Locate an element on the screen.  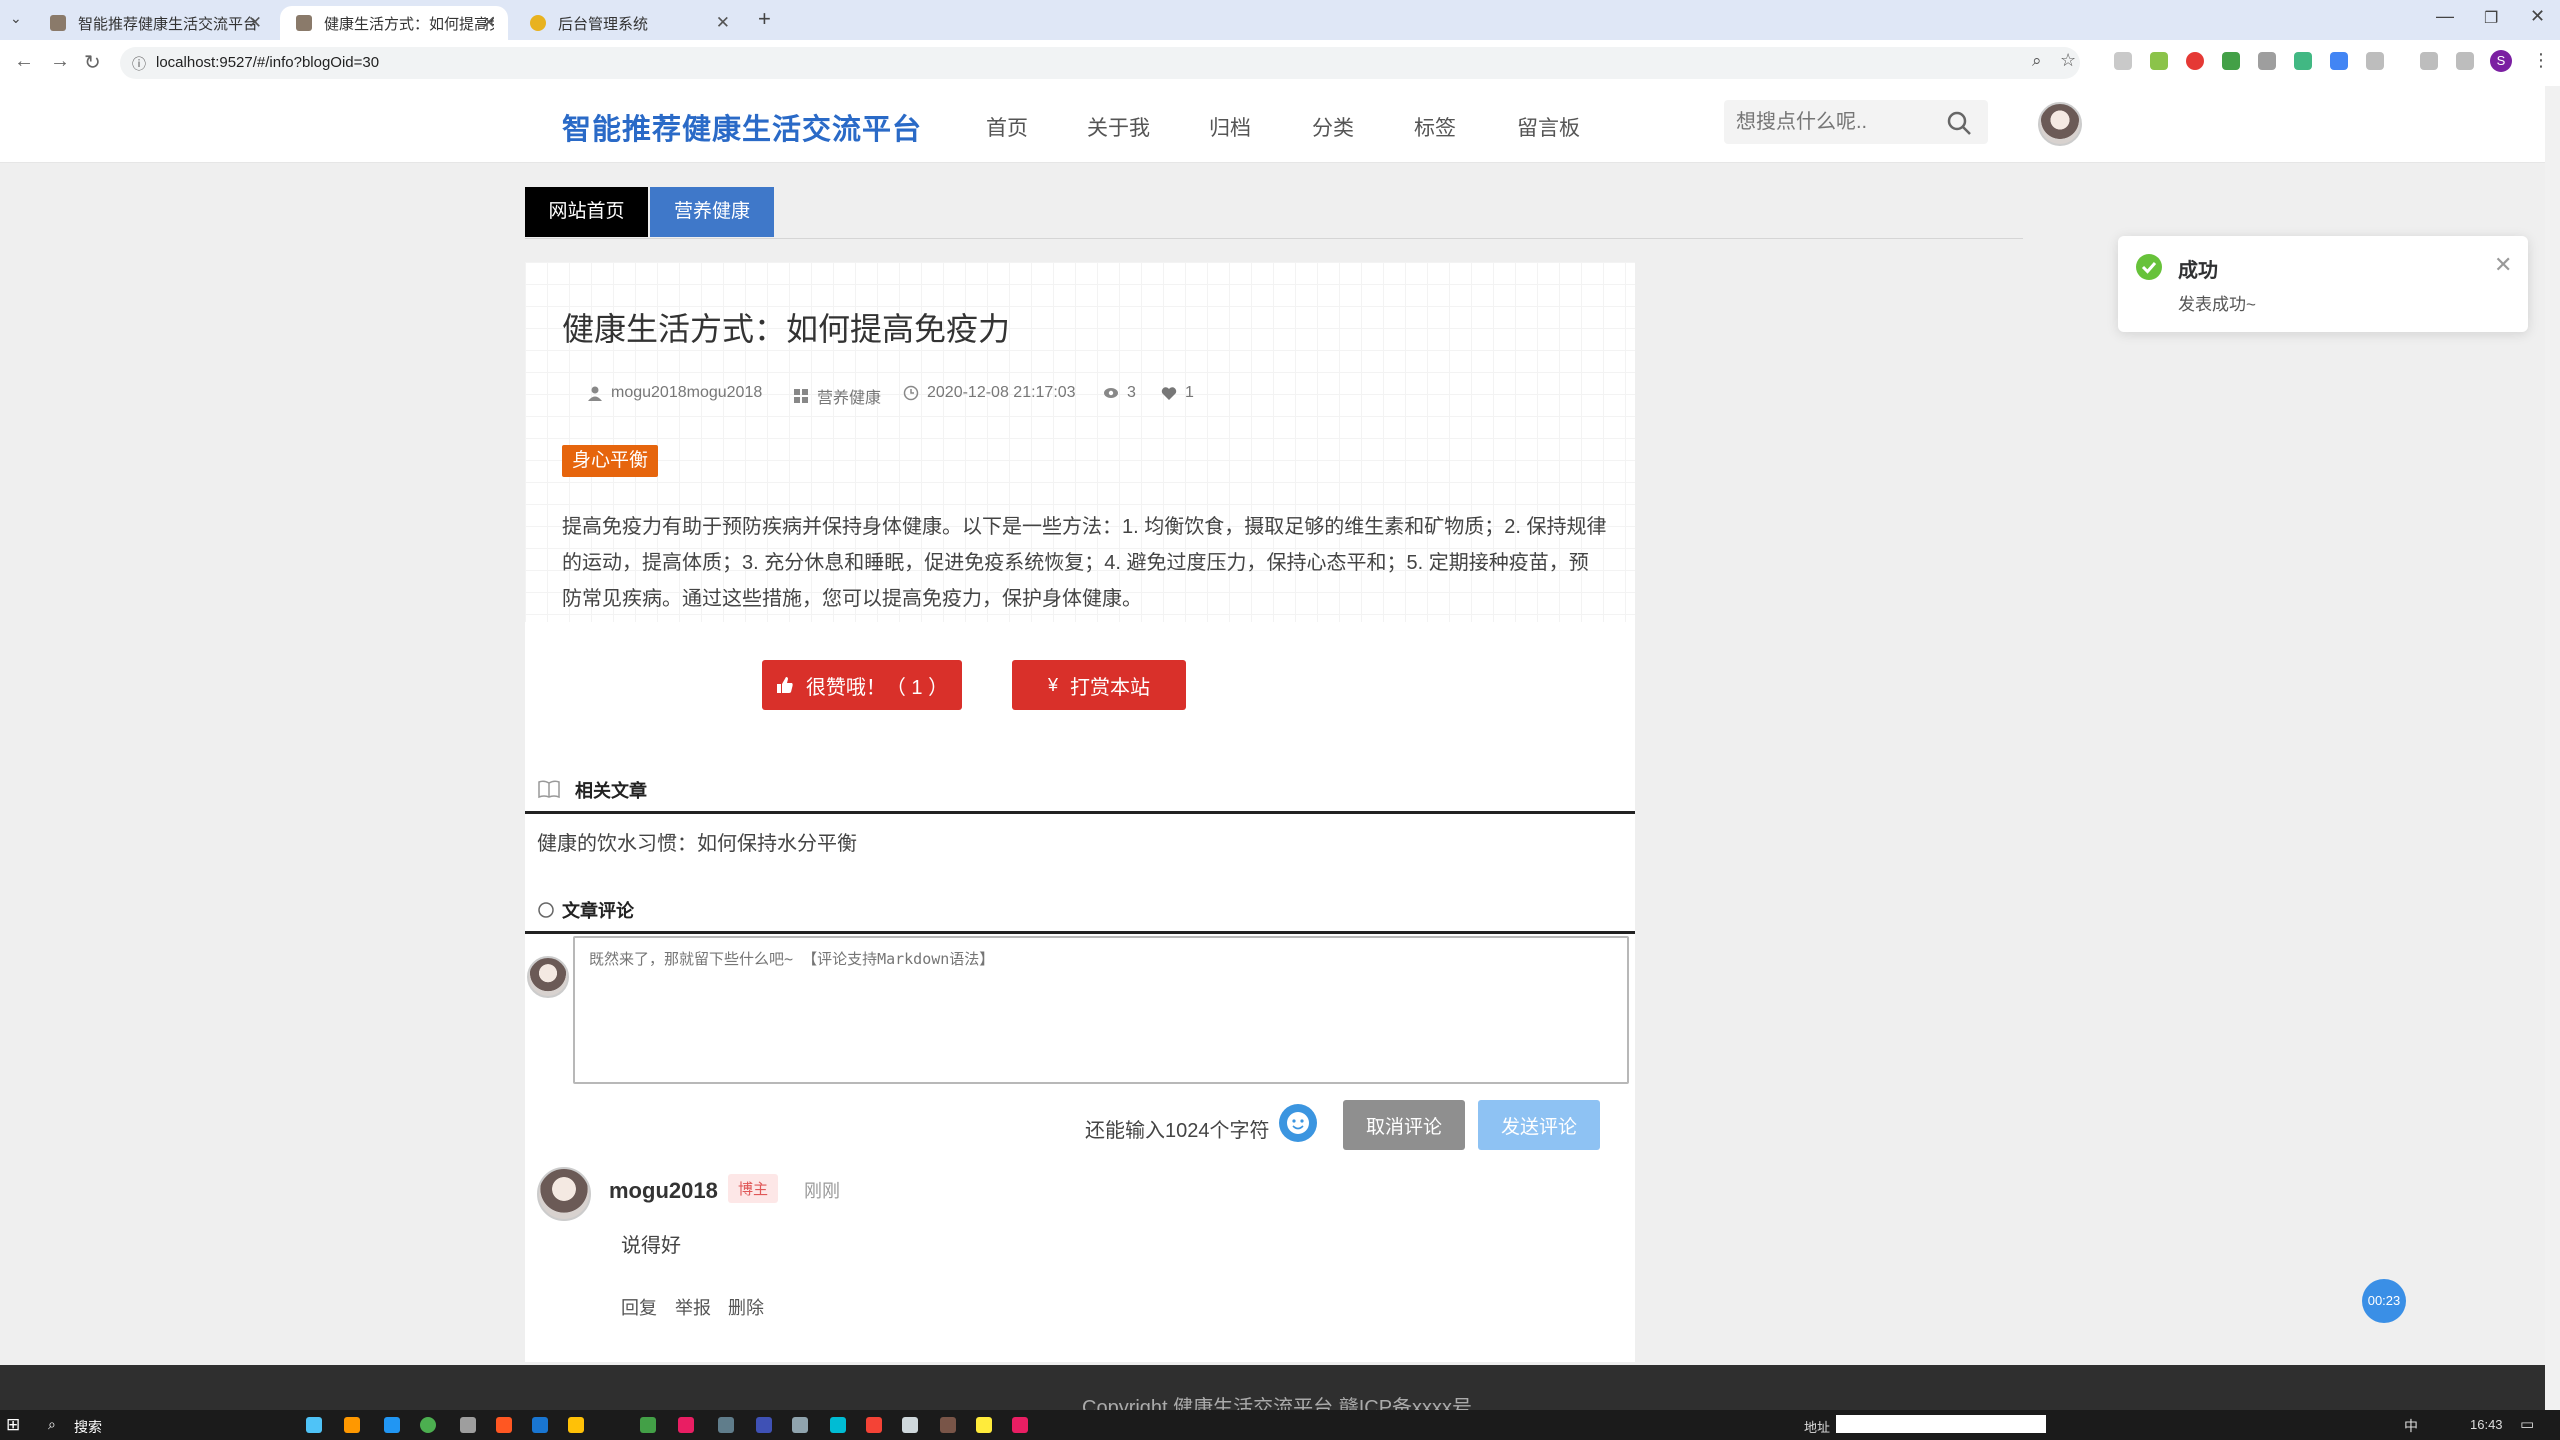
close-window-icon: ✕ is located at coordinates (2537, 16).